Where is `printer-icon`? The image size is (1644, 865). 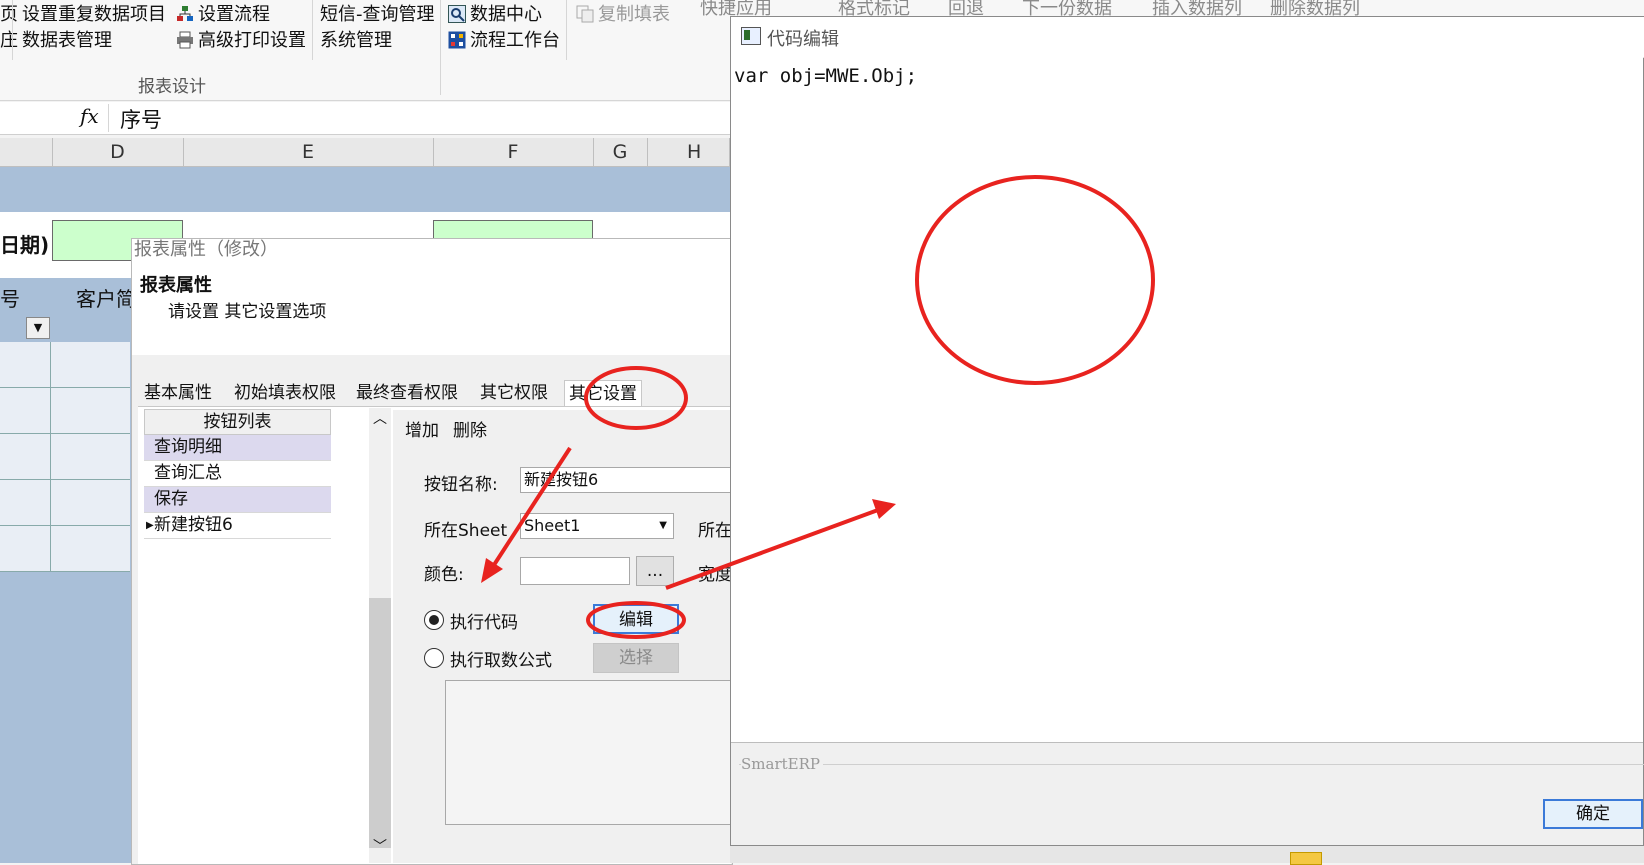 printer-icon is located at coordinates (185, 40).